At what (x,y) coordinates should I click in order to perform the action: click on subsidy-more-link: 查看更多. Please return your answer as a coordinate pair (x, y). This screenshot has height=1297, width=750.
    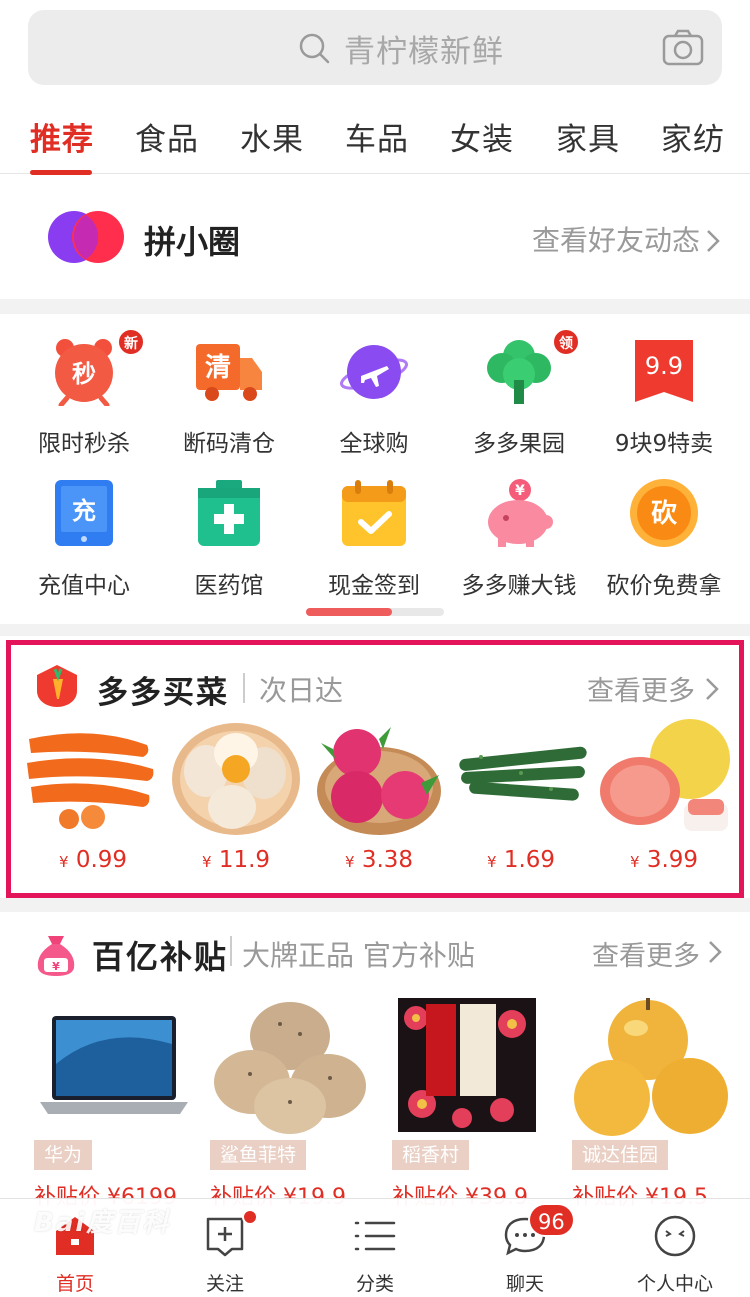
    Looking at the image, I should click on (646, 953).